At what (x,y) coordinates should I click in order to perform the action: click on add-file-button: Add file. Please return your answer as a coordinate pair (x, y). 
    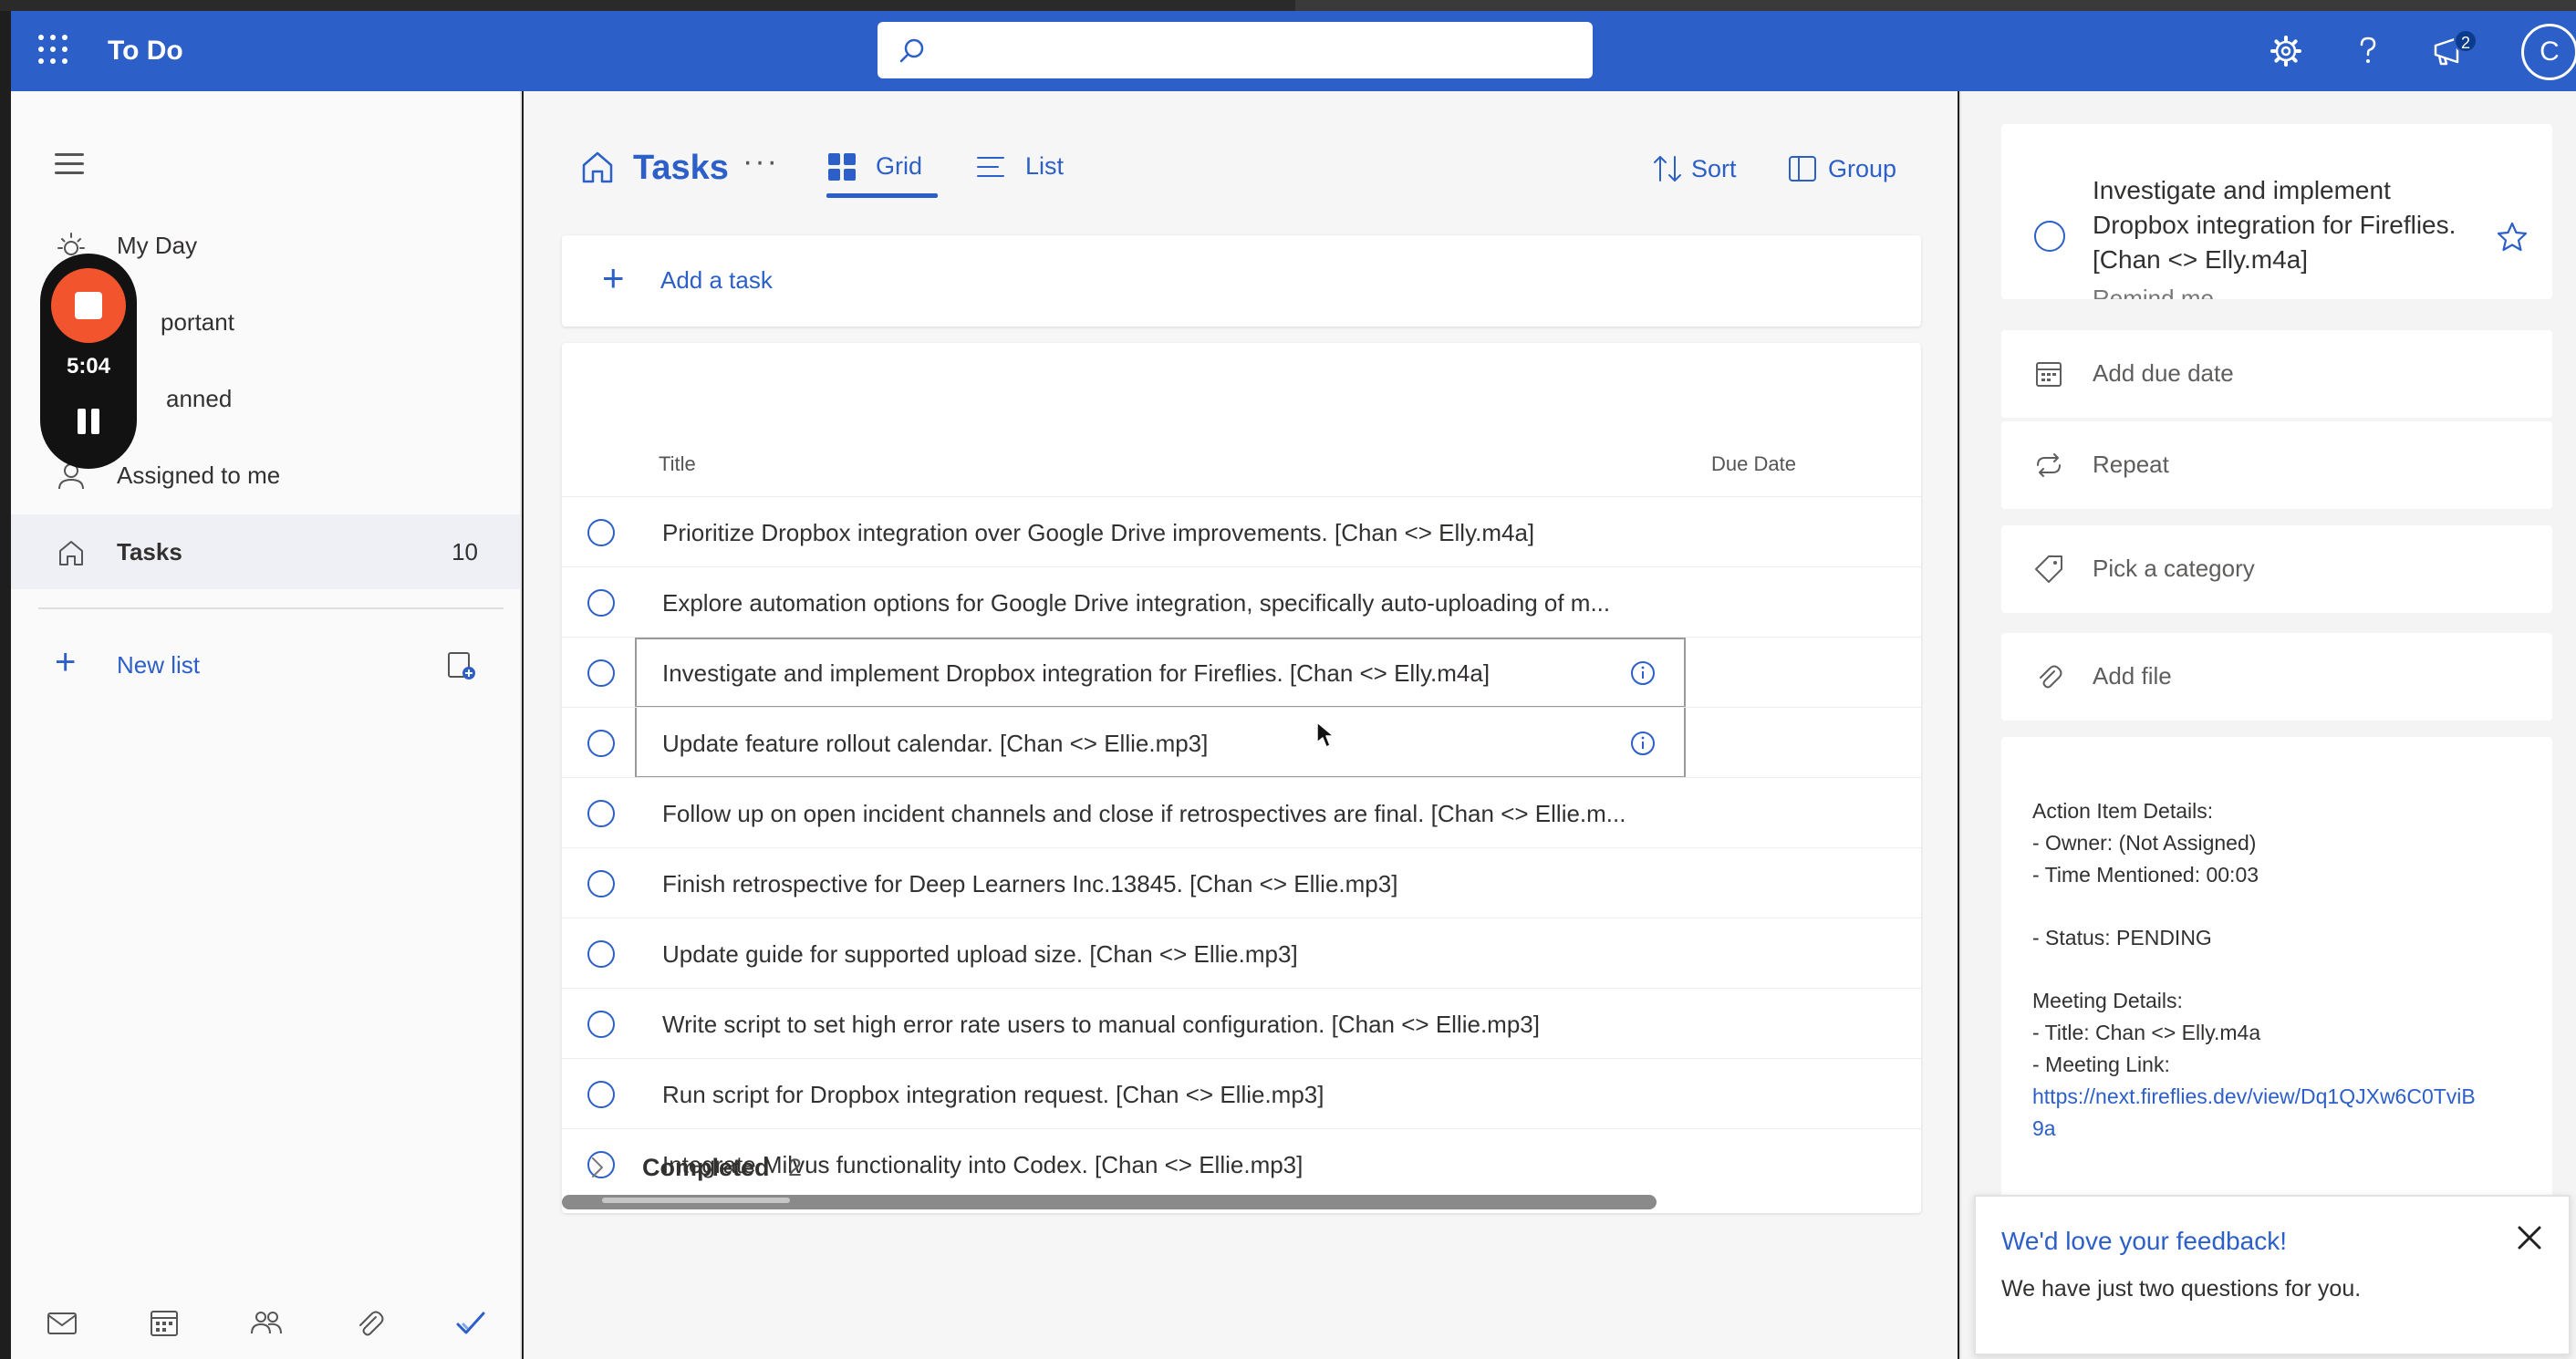
    Looking at the image, I should click on (2276, 677).